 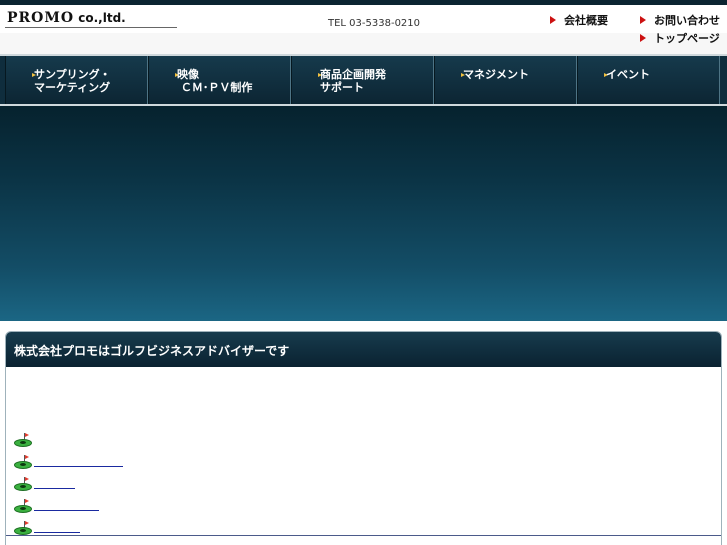 I want to click on nav-item-video-production: 映像 ＣＭ･ＰＶ制作, so click(x=219, y=80).